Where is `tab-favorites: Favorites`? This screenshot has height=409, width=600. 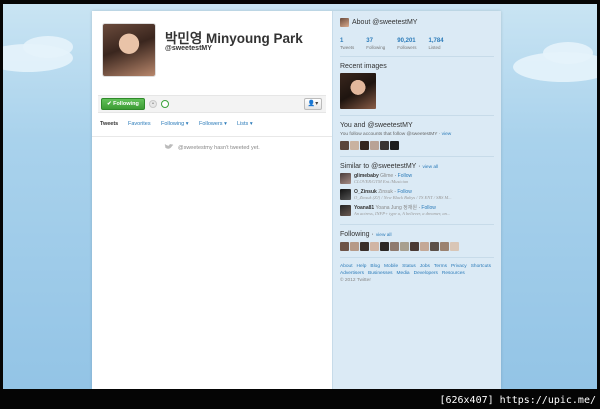 tab-favorites: Favorites is located at coordinates (139, 124).